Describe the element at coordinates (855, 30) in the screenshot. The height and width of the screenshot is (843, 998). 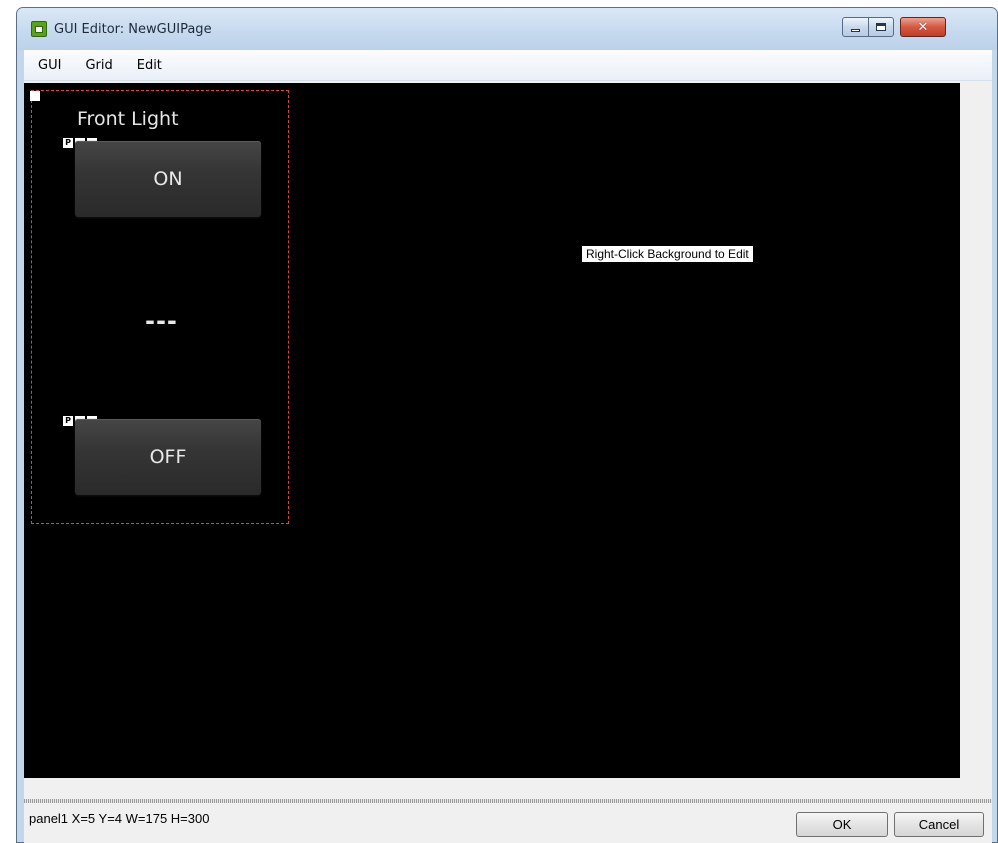
I see `minimize-icon` at that location.